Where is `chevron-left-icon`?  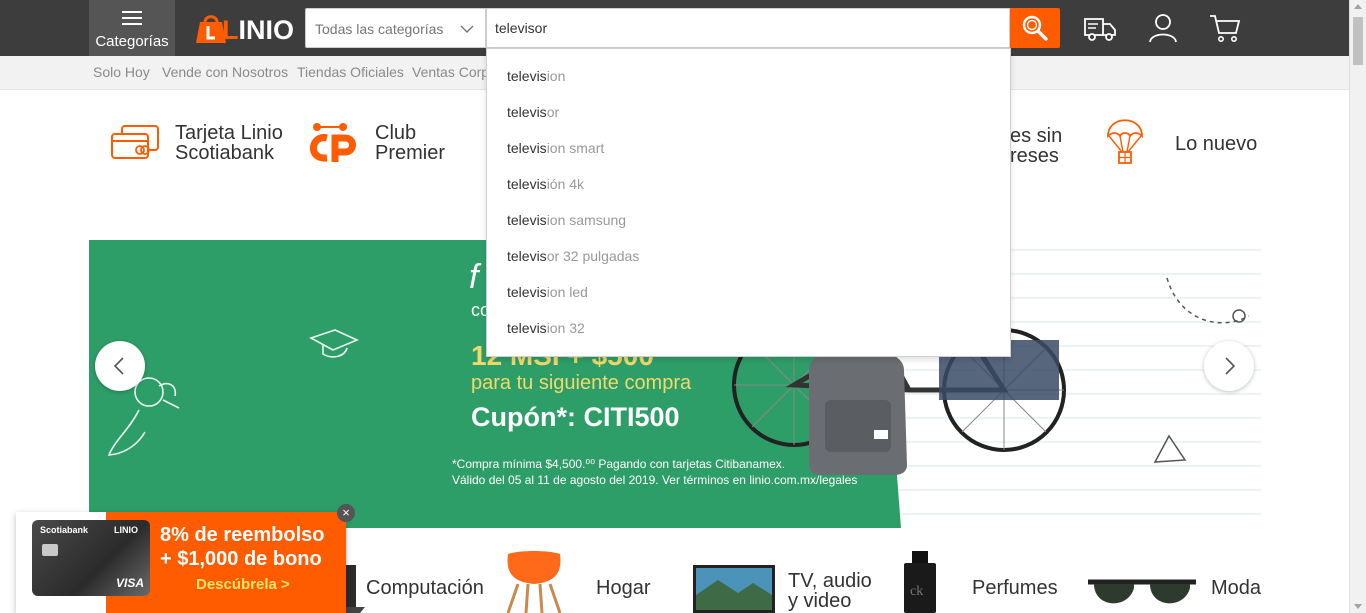 chevron-left-icon is located at coordinates (118, 366).